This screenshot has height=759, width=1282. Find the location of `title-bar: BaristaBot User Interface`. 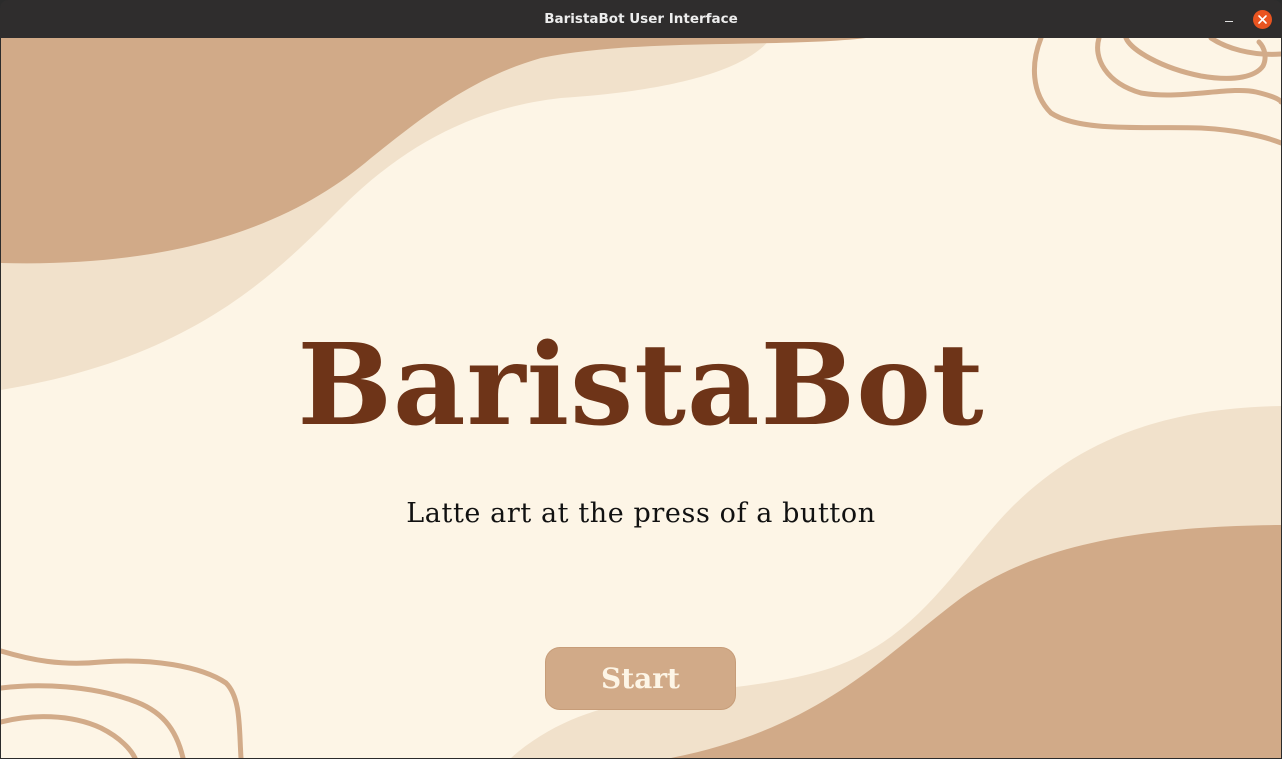

title-bar: BaristaBot User Interface is located at coordinates (641, 19).